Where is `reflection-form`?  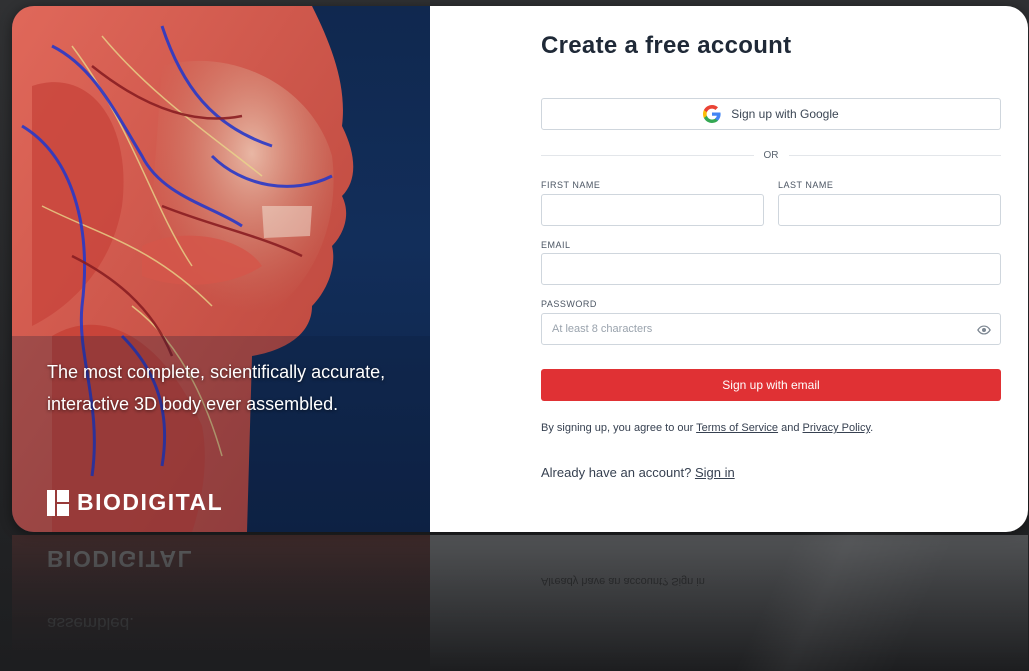 reflection-form is located at coordinates (729, 603).